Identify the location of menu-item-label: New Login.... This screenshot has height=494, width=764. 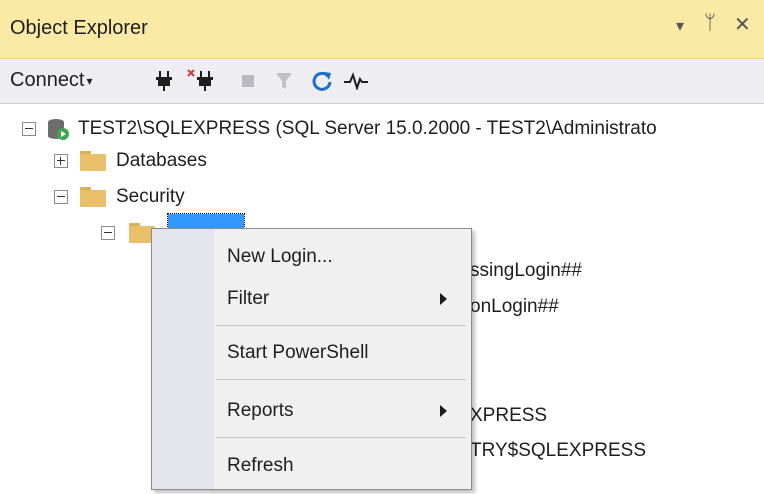
(280, 256).